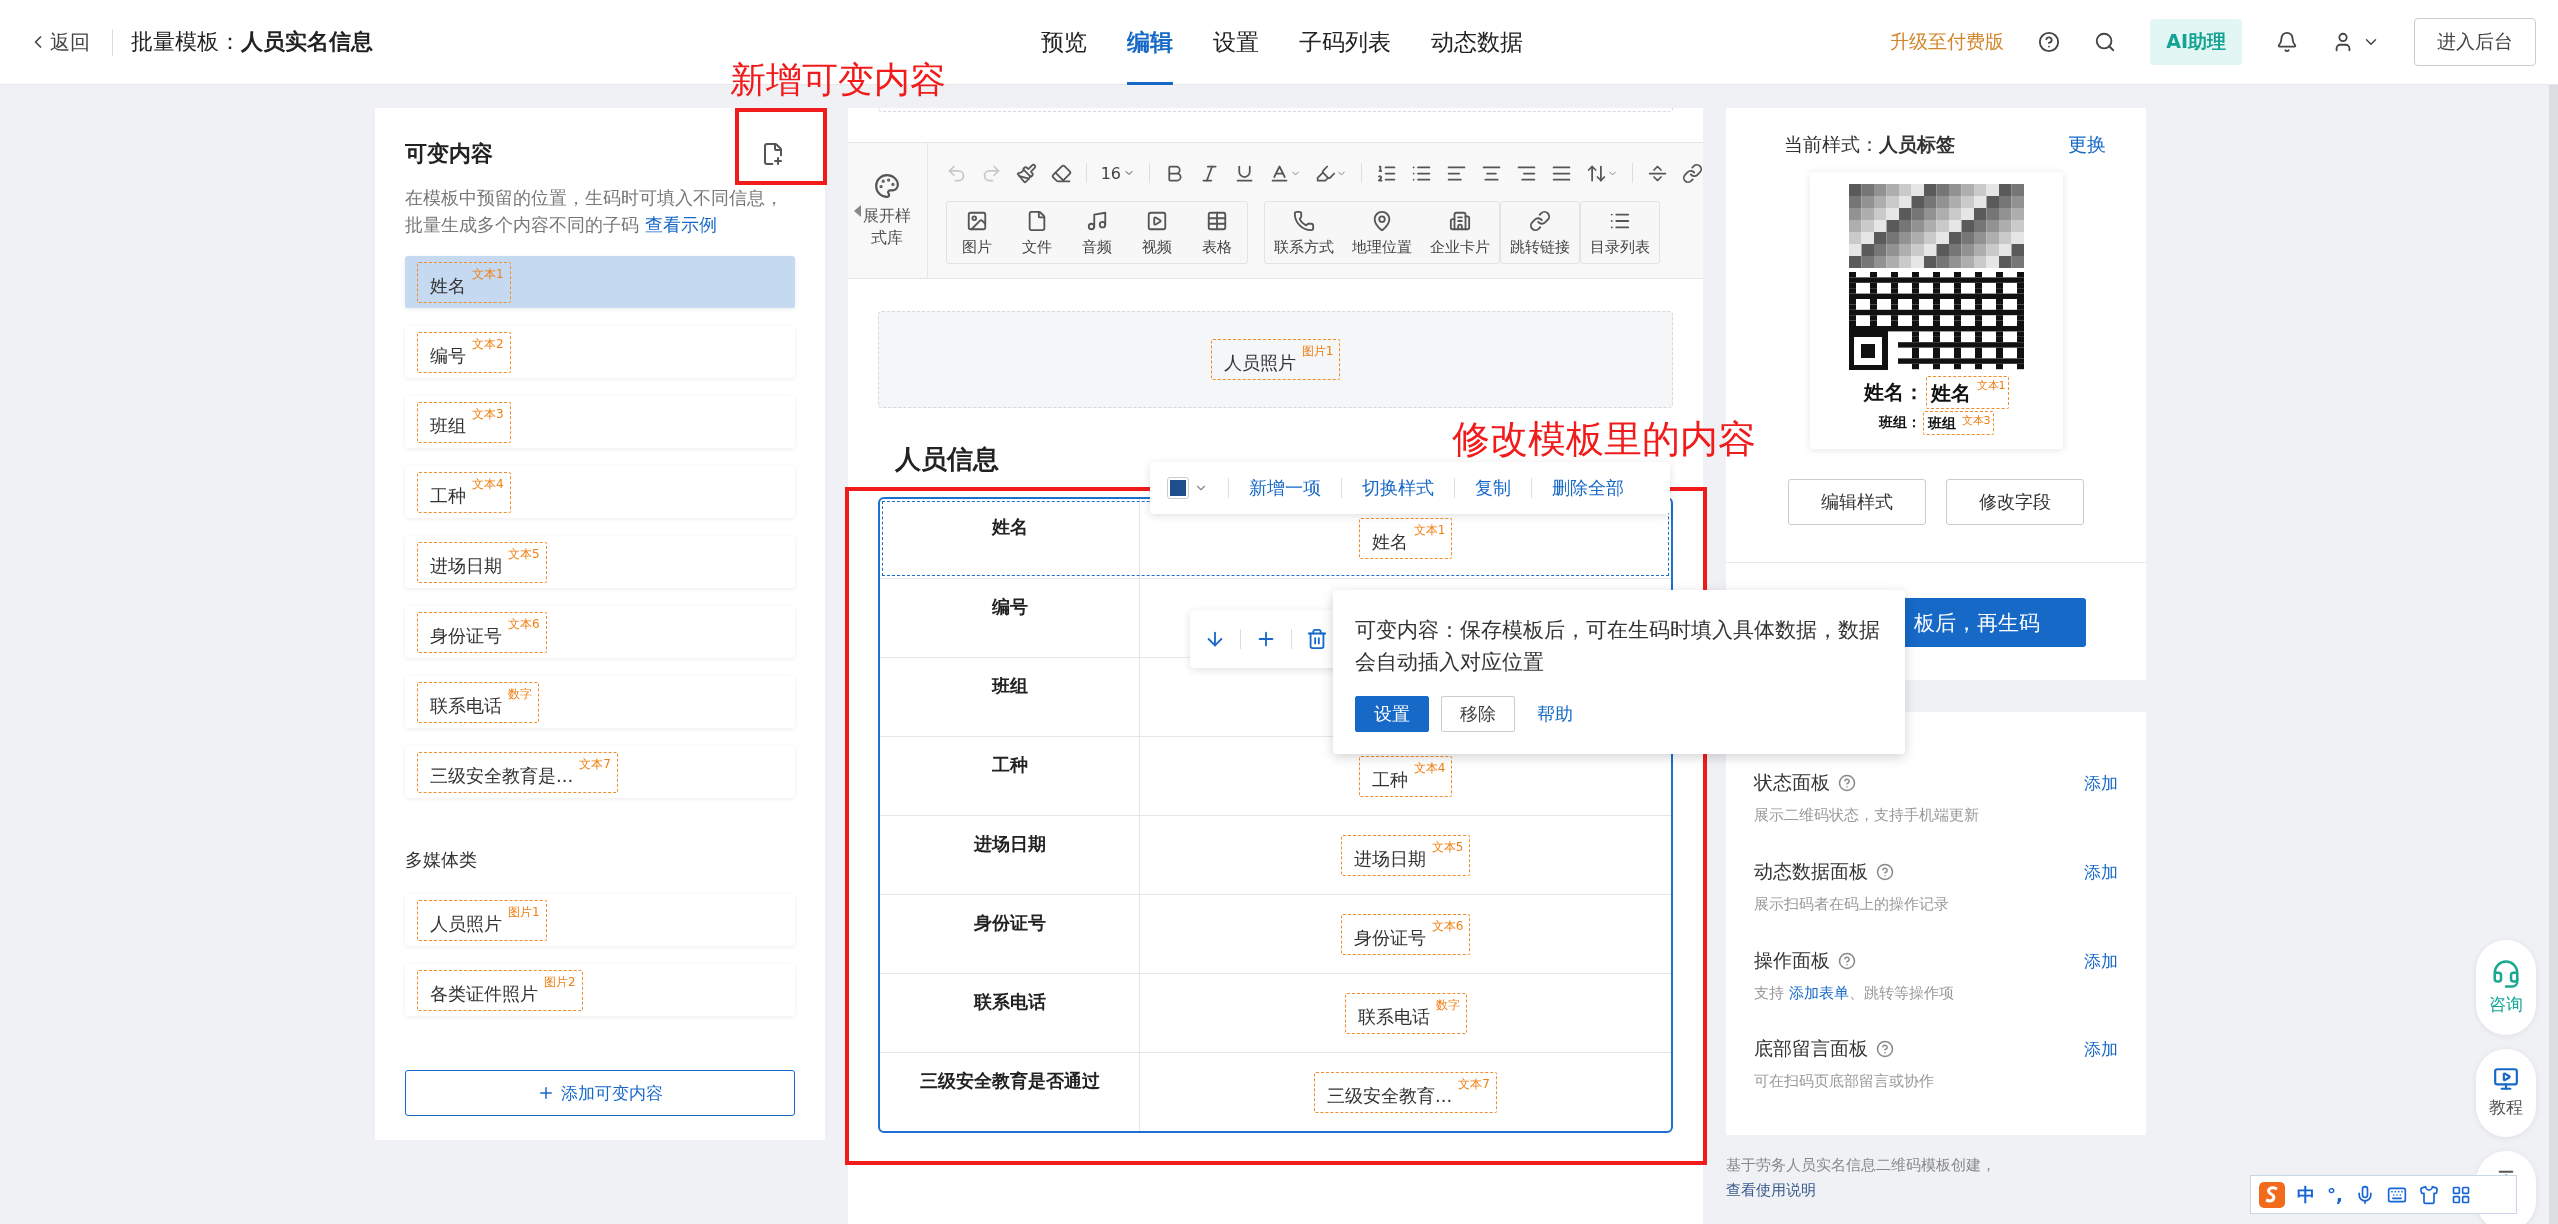  What do you see at coordinates (2335, 1194) in the screenshot?
I see `ime-indicator: °,` at bounding box center [2335, 1194].